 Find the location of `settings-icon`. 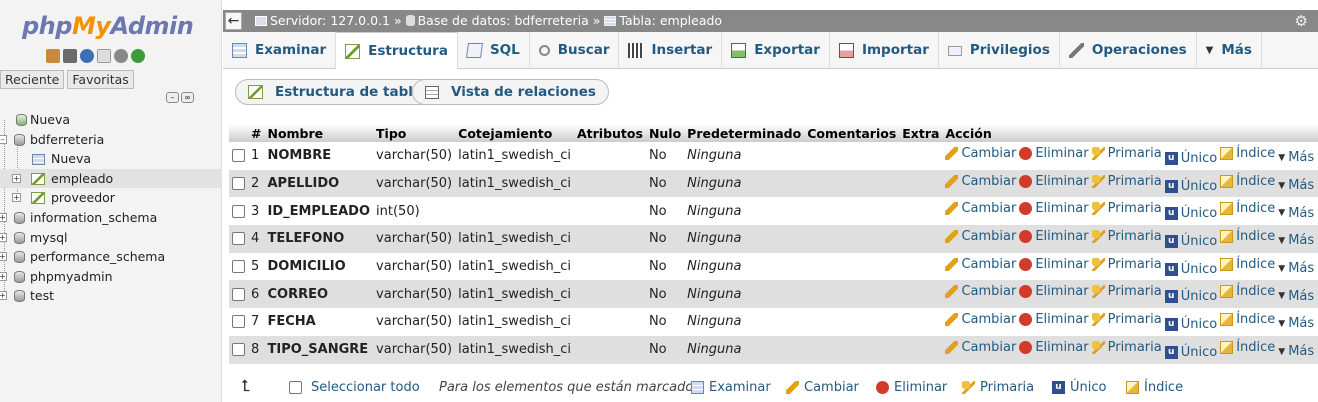

settings-icon is located at coordinates (121, 56).